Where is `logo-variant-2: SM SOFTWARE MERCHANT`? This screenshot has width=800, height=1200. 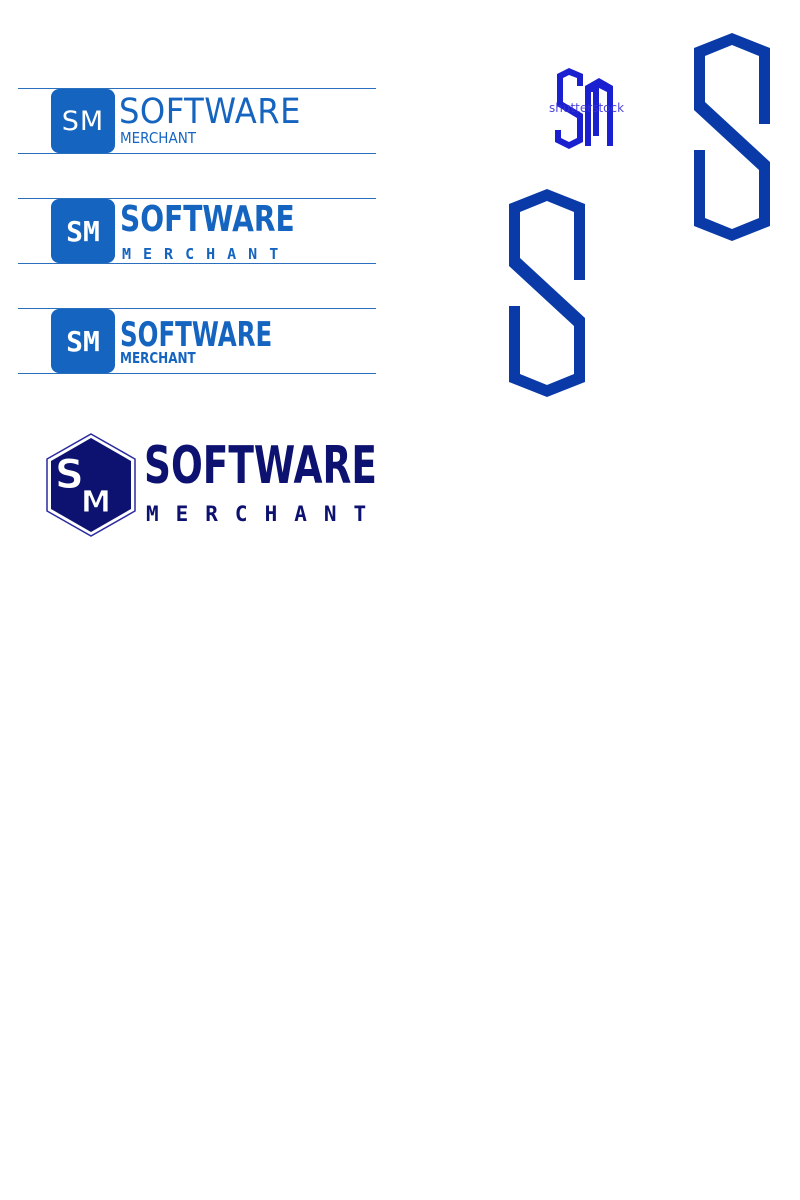
logo-variant-2: SM SOFTWARE MERCHANT is located at coordinates (197, 231).